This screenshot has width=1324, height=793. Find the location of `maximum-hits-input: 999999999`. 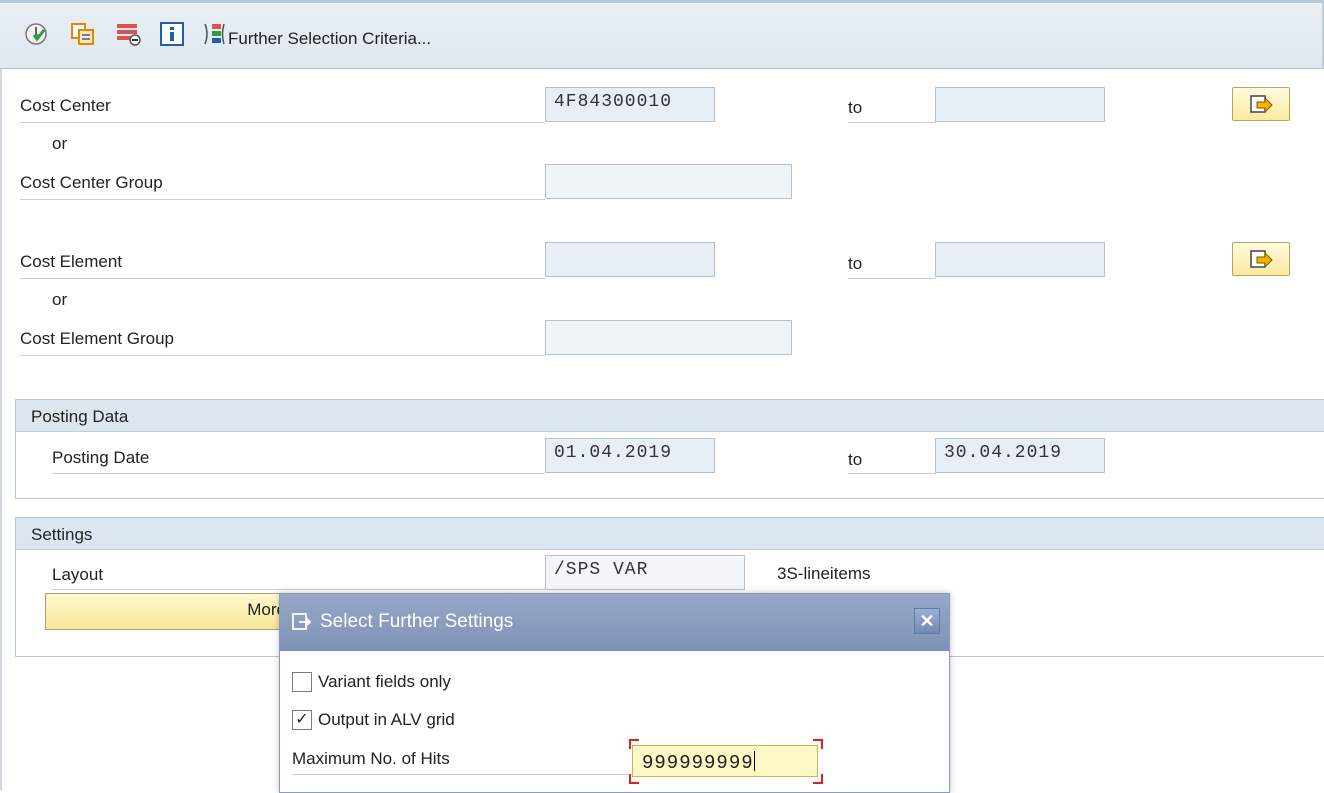

maximum-hits-input: 999999999 is located at coordinates (725, 761).